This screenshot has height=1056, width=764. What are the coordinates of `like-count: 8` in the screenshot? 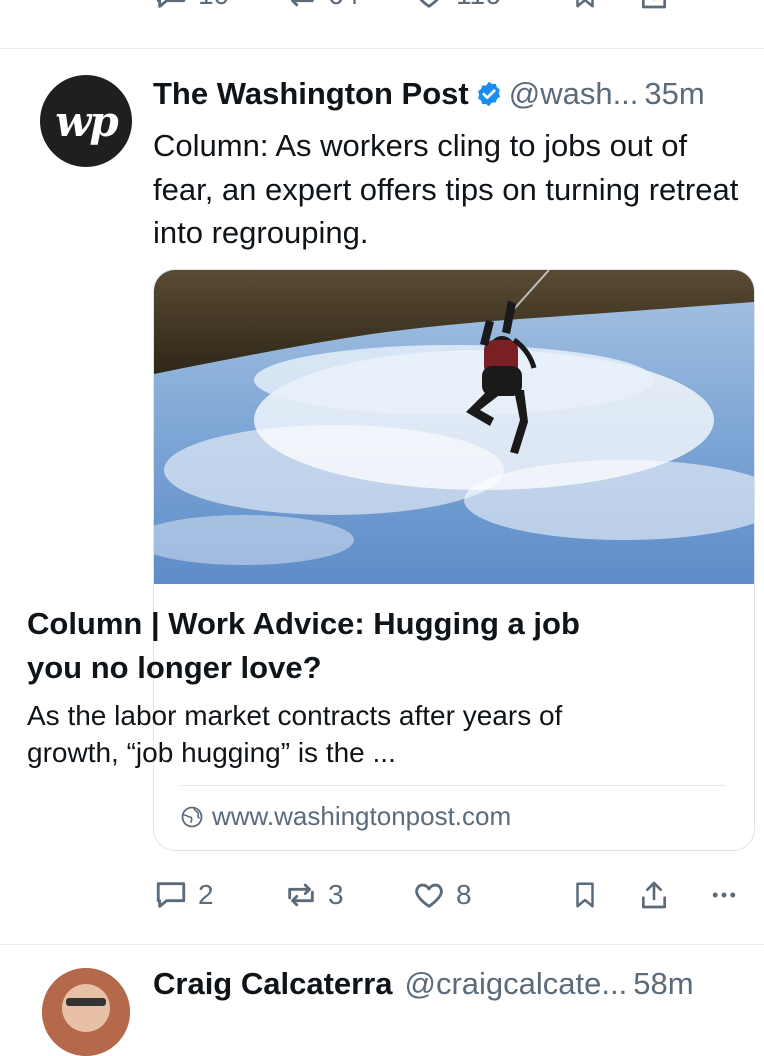 It's located at (464, 894).